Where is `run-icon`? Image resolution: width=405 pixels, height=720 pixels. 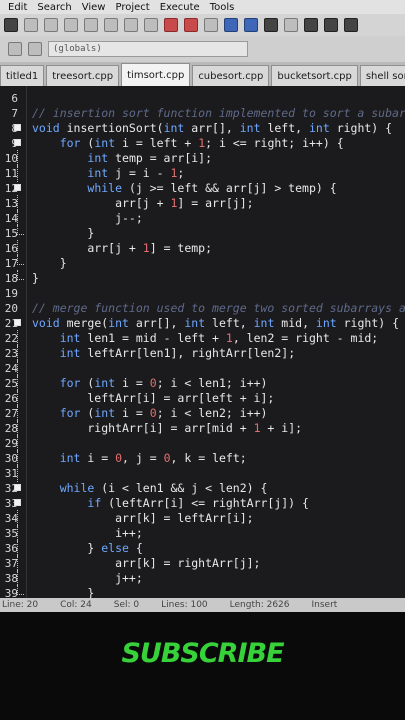 run-icon is located at coordinates (191, 25).